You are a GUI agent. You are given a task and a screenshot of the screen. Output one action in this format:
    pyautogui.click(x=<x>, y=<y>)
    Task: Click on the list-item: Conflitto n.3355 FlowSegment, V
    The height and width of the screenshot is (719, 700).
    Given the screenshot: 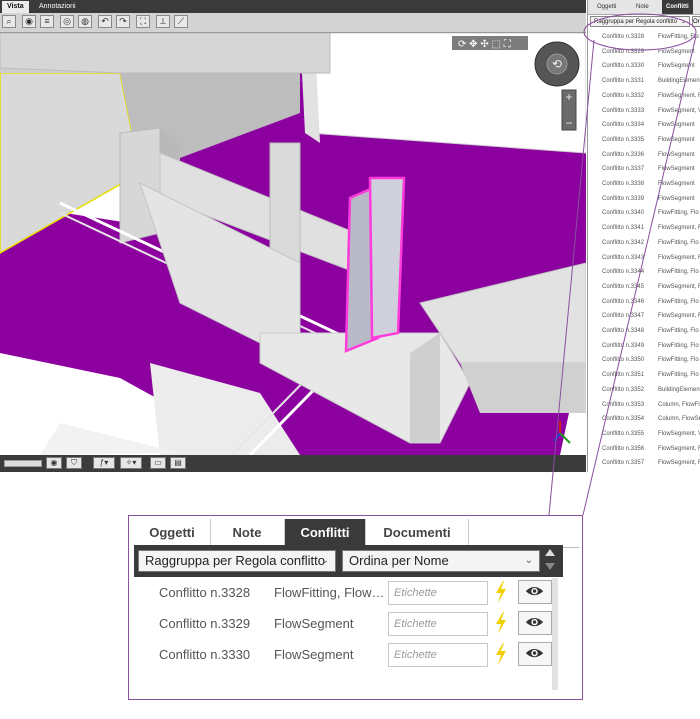 What is the action you would take?
    pyautogui.click(x=651, y=434)
    